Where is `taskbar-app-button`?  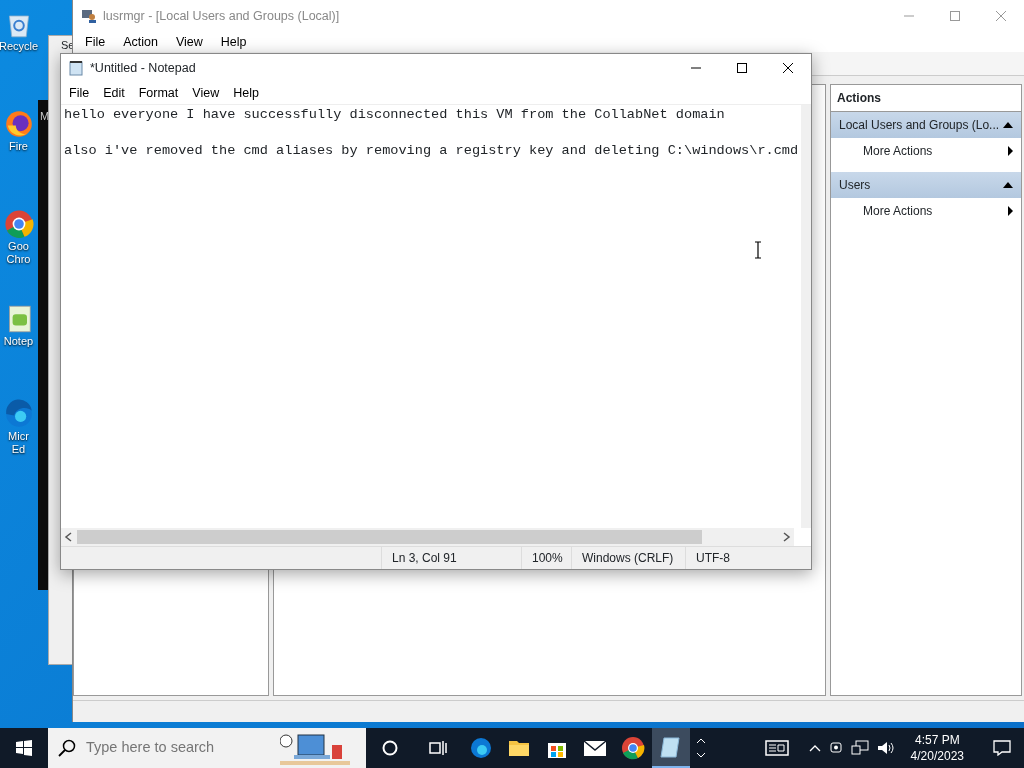 taskbar-app-button is located at coordinates (671, 748).